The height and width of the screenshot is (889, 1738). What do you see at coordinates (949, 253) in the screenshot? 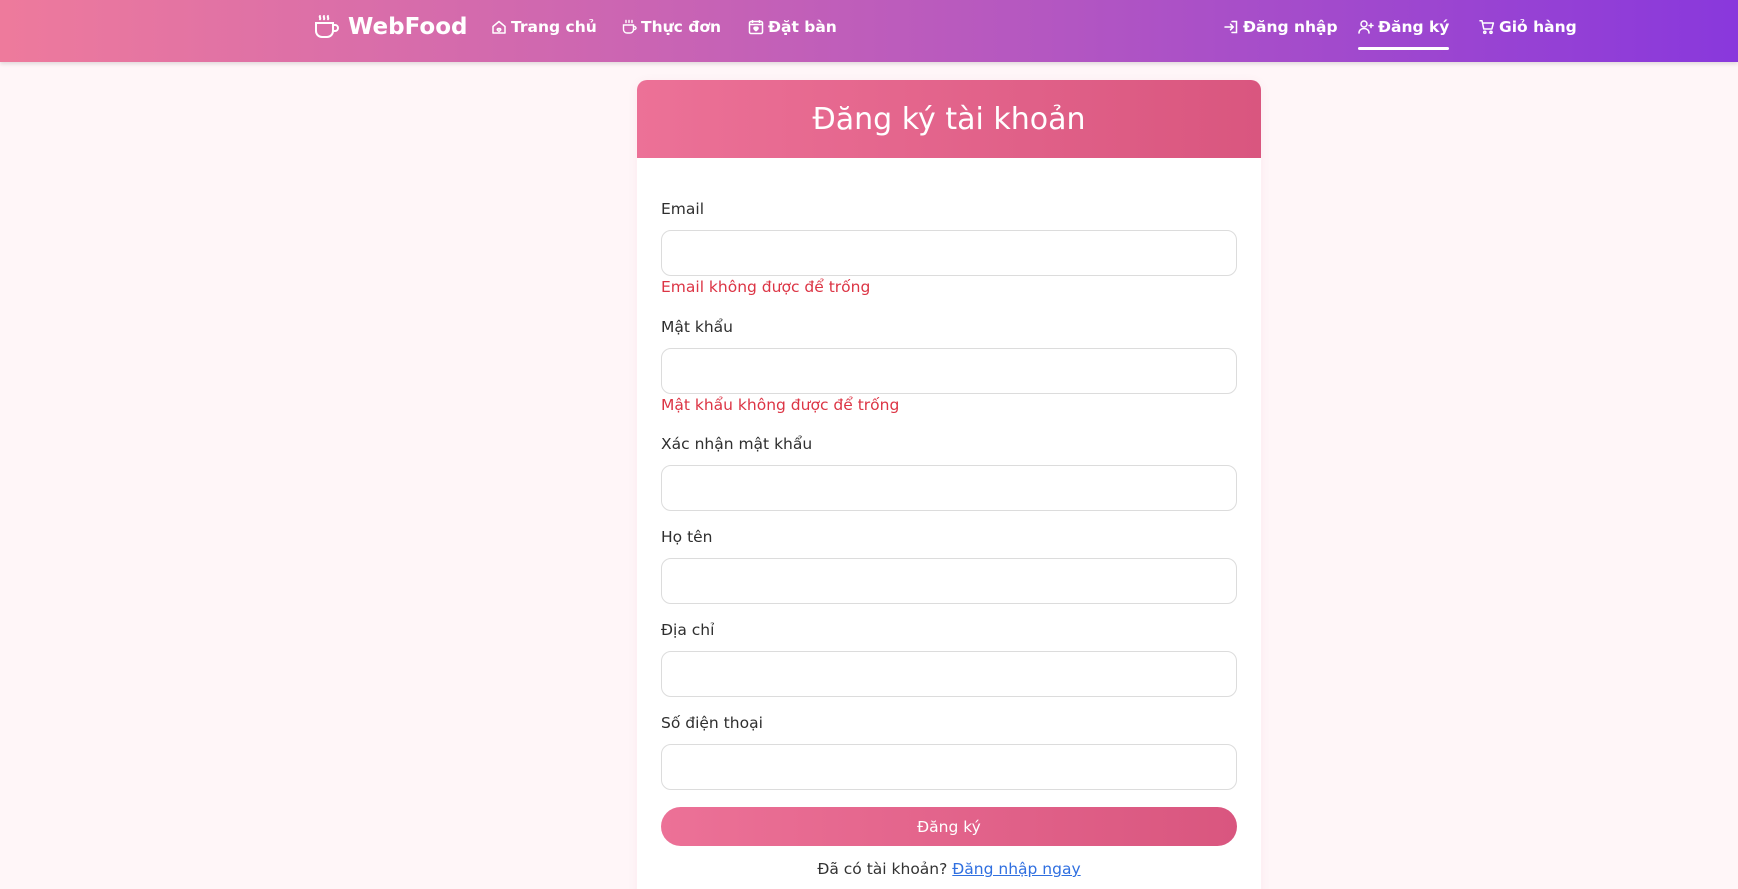
I see `email-field` at bounding box center [949, 253].